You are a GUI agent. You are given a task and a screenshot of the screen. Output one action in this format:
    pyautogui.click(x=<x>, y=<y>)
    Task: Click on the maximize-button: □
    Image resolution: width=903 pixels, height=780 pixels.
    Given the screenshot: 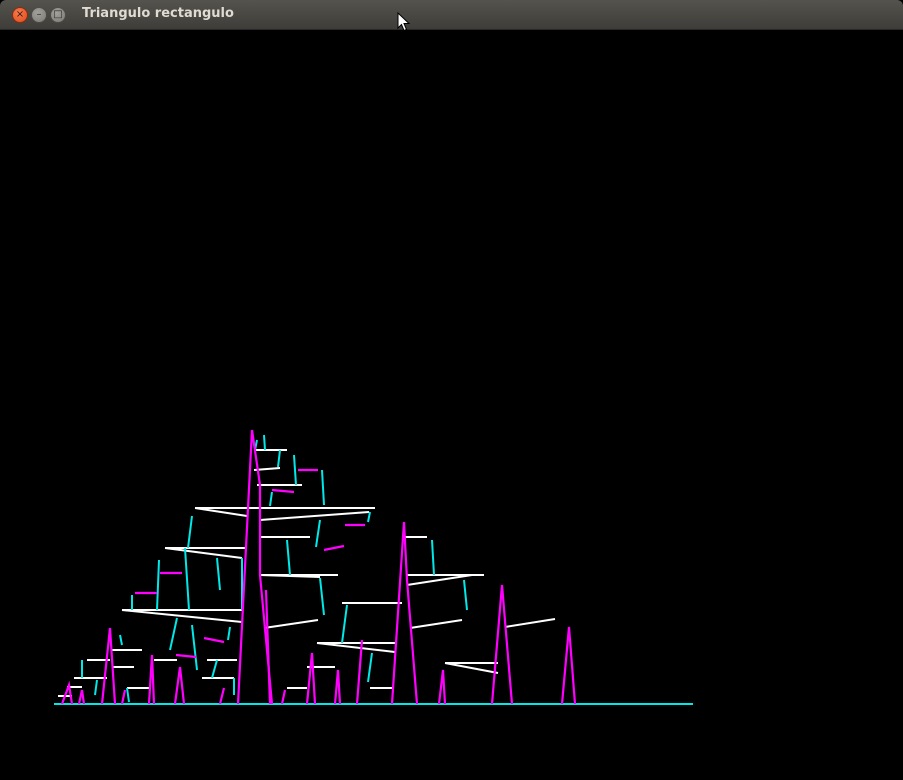 What is the action you would take?
    pyautogui.click(x=58, y=15)
    